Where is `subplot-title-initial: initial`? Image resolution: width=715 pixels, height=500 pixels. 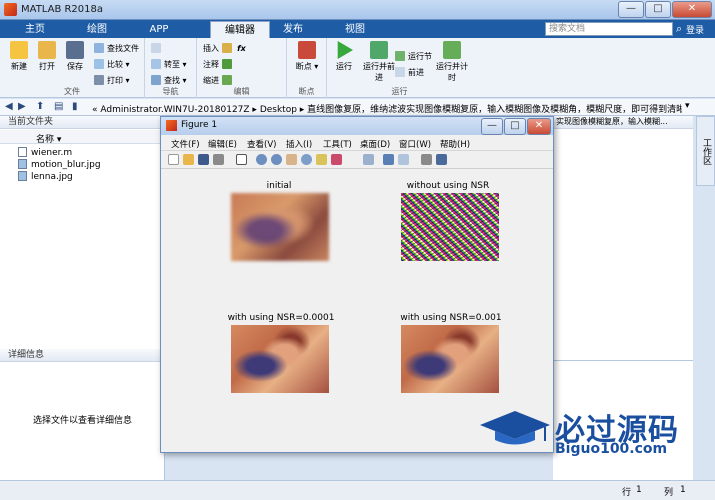 subplot-title-initial: initial is located at coordinates (279, 186).